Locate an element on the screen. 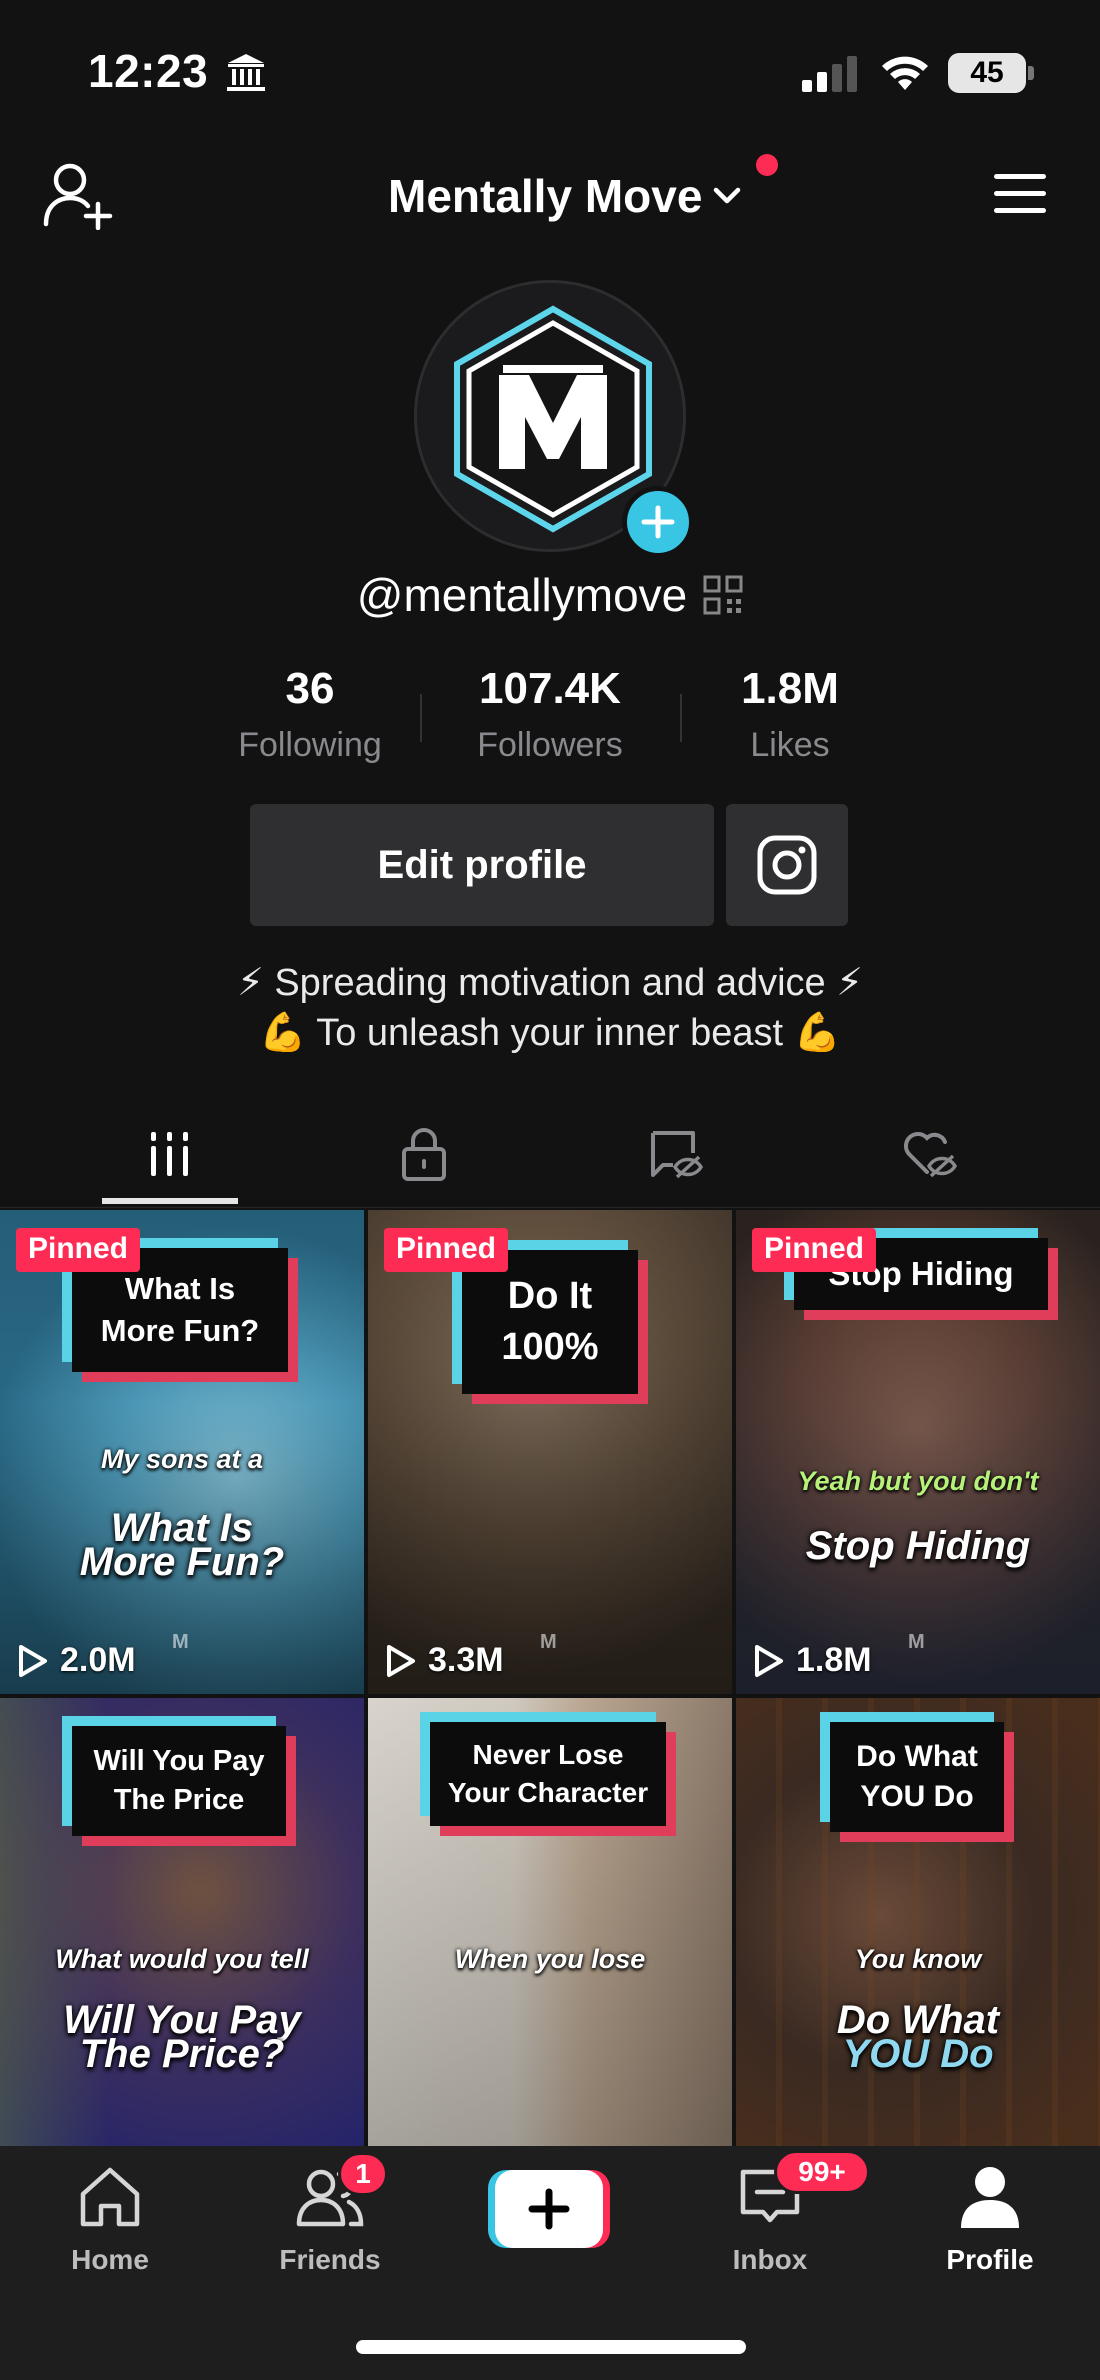 This screenshot has height=2380, width=1100. nav-friends: Friends is located at coordinates (330, 2242).